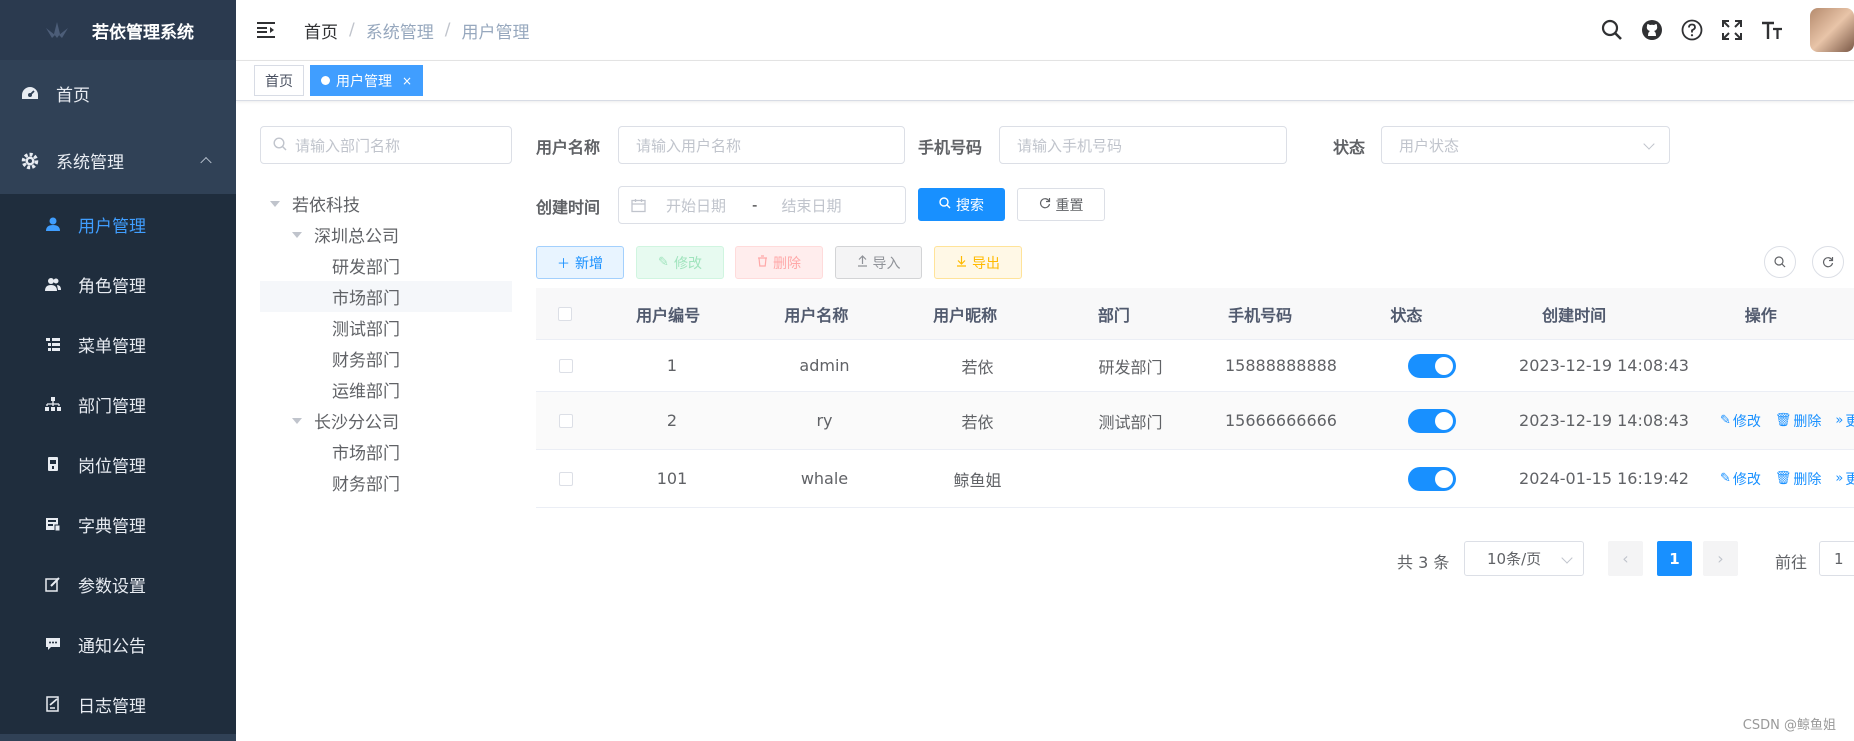 This screenshot has height=741, width=1854. I want to click on sidebar-item-home: 首页, so click(118, 93).